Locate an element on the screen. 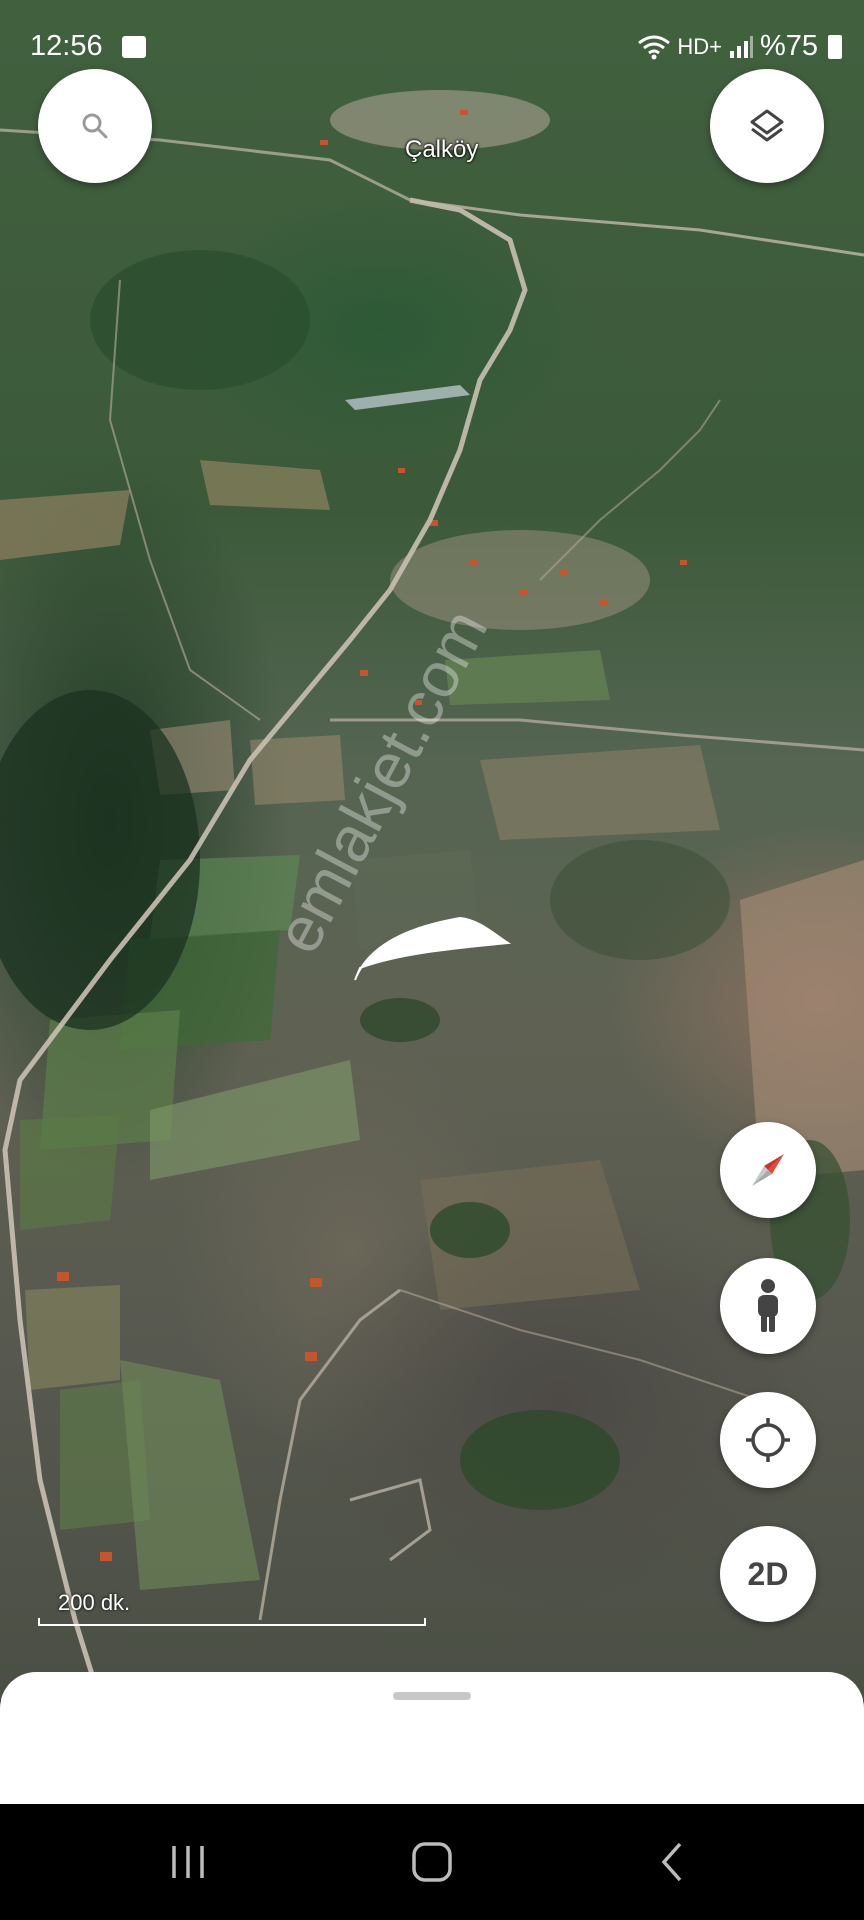 Image resolution: width=864 pixels, height=1920 pixels. compass-button is located at coordinates (768, 1170).